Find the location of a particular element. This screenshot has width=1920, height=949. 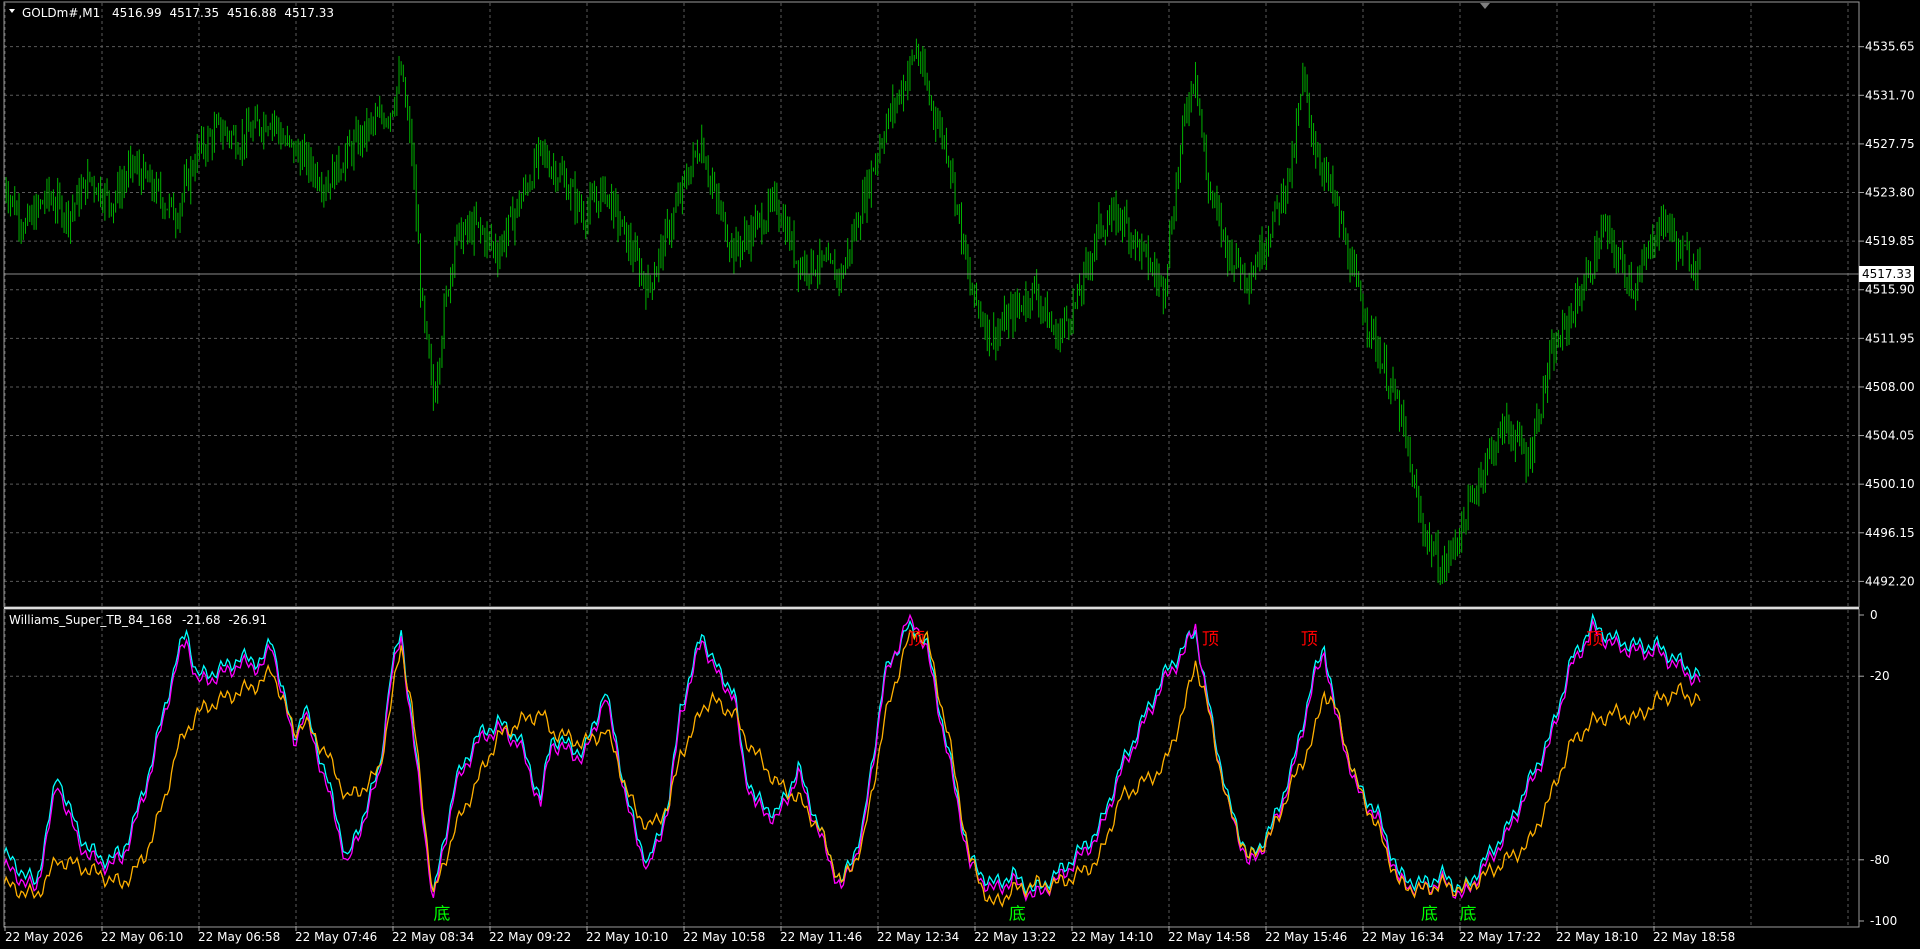

ind-y-label: -100 is located at coordinates (1883, 921).